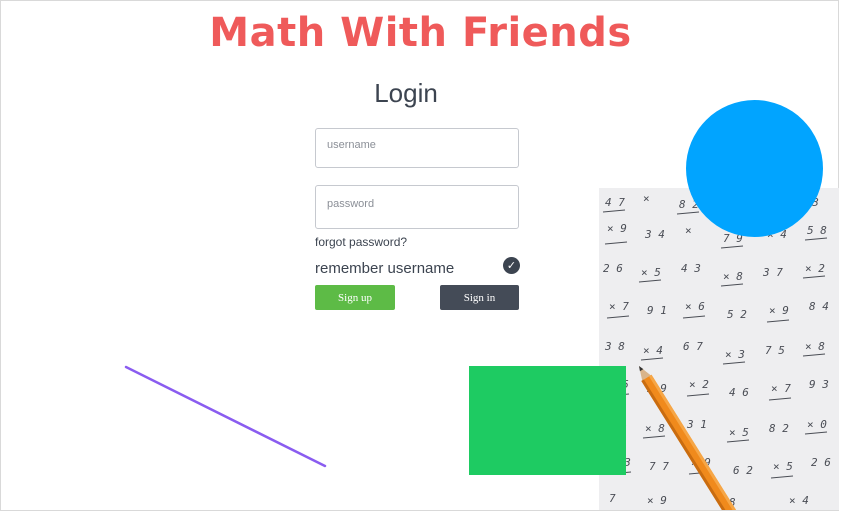  Describe the element at coordinates (511, 265) in the screenshot. I see `check-circle-icon: ✓` at that location.